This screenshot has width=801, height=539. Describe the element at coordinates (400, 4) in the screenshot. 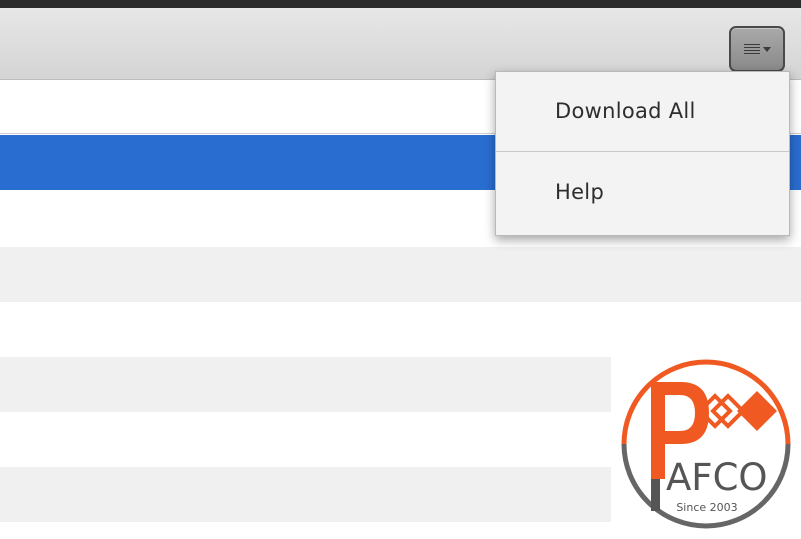

I see `window-top-border` at that location.